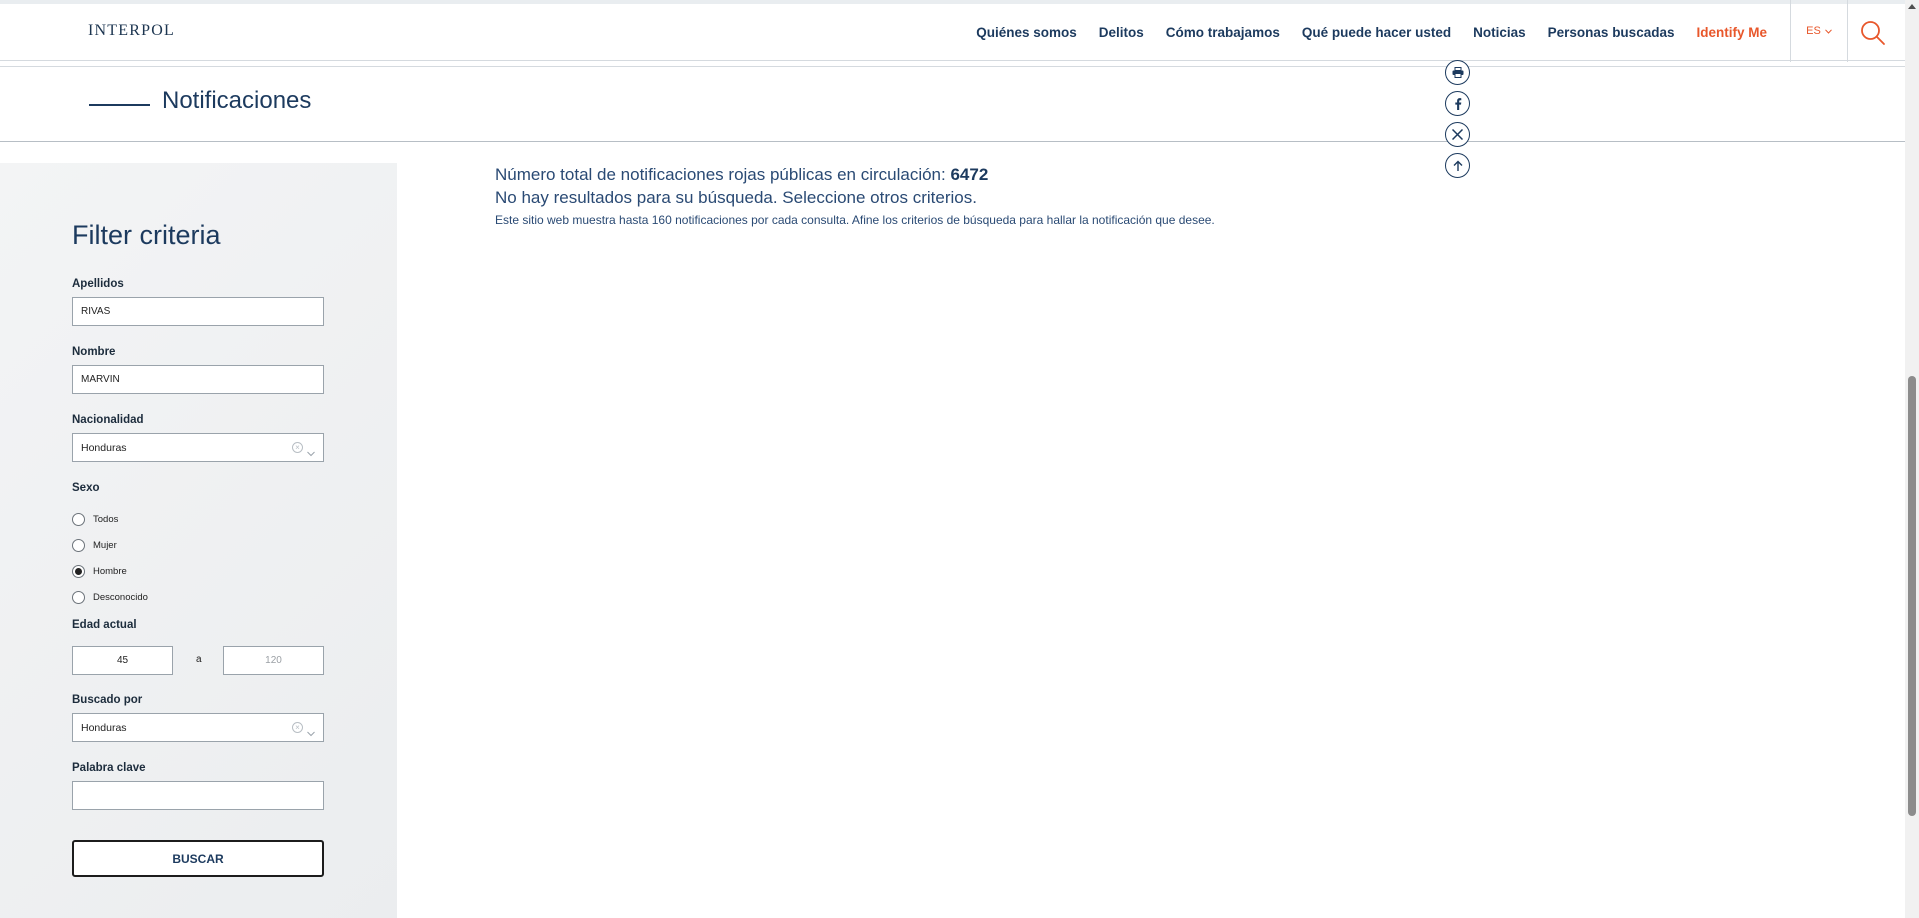  I want to click on radio-label-hombre: Hombre, so click(110, 571).